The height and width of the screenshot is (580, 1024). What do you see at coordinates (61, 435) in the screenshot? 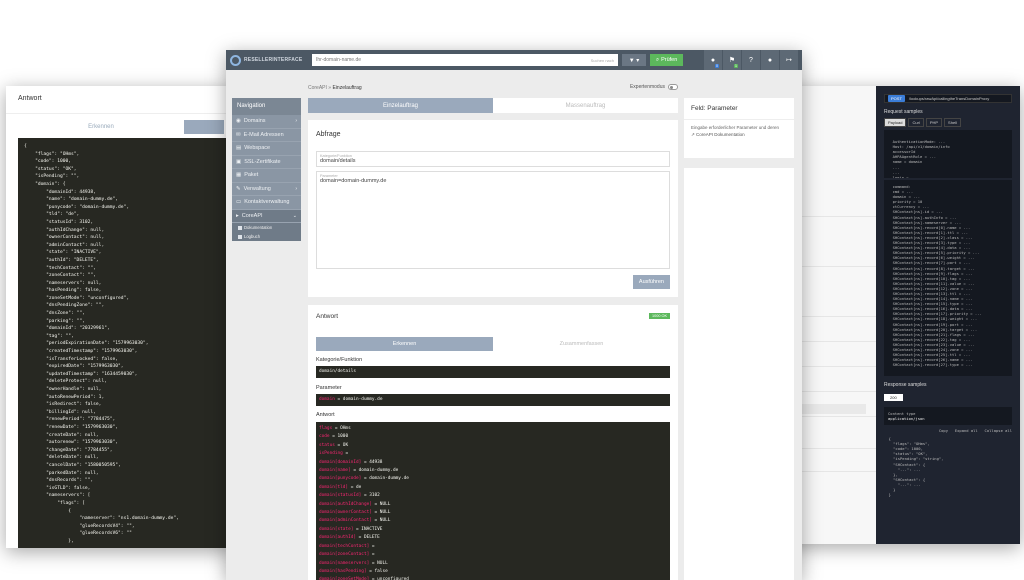
I see `code-line: "createDate": null,` at bounding box center [61, 435].